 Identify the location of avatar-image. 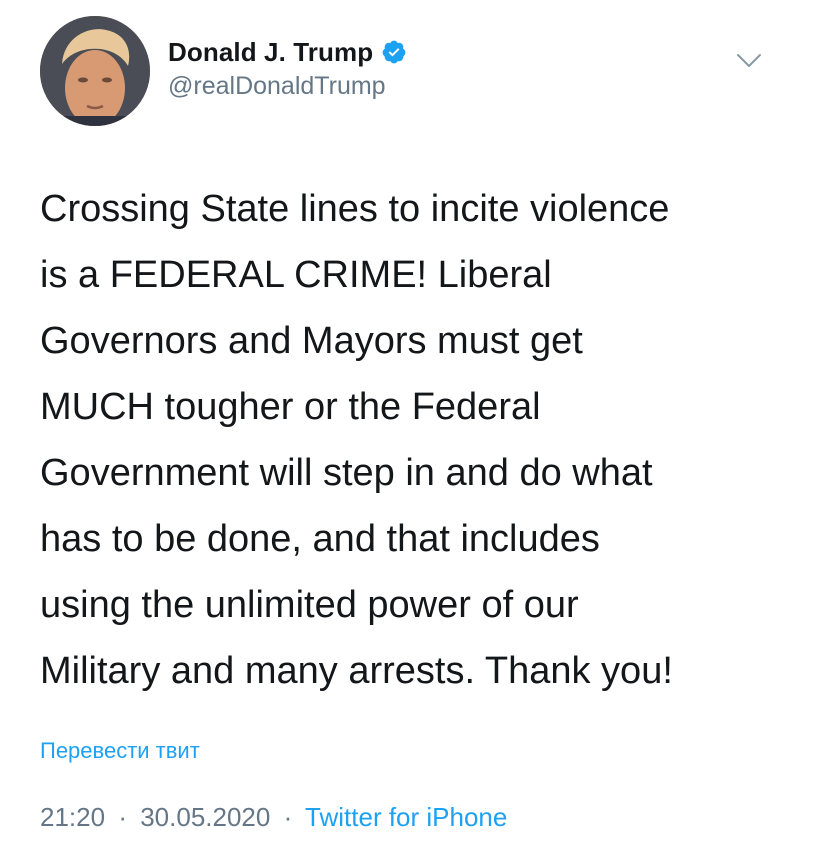
(95, 71).